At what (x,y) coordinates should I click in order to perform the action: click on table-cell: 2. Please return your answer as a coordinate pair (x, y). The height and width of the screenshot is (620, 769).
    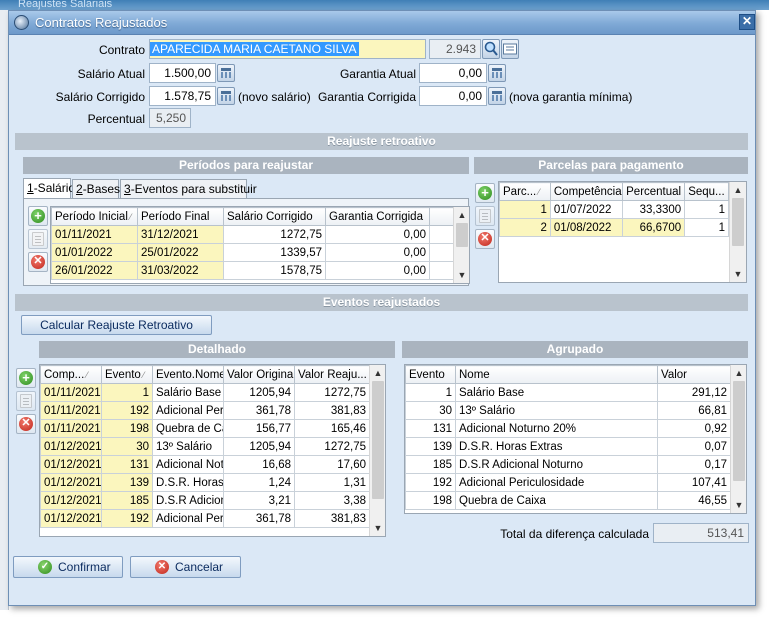
    Looking at the image, I should click on (525, 227).